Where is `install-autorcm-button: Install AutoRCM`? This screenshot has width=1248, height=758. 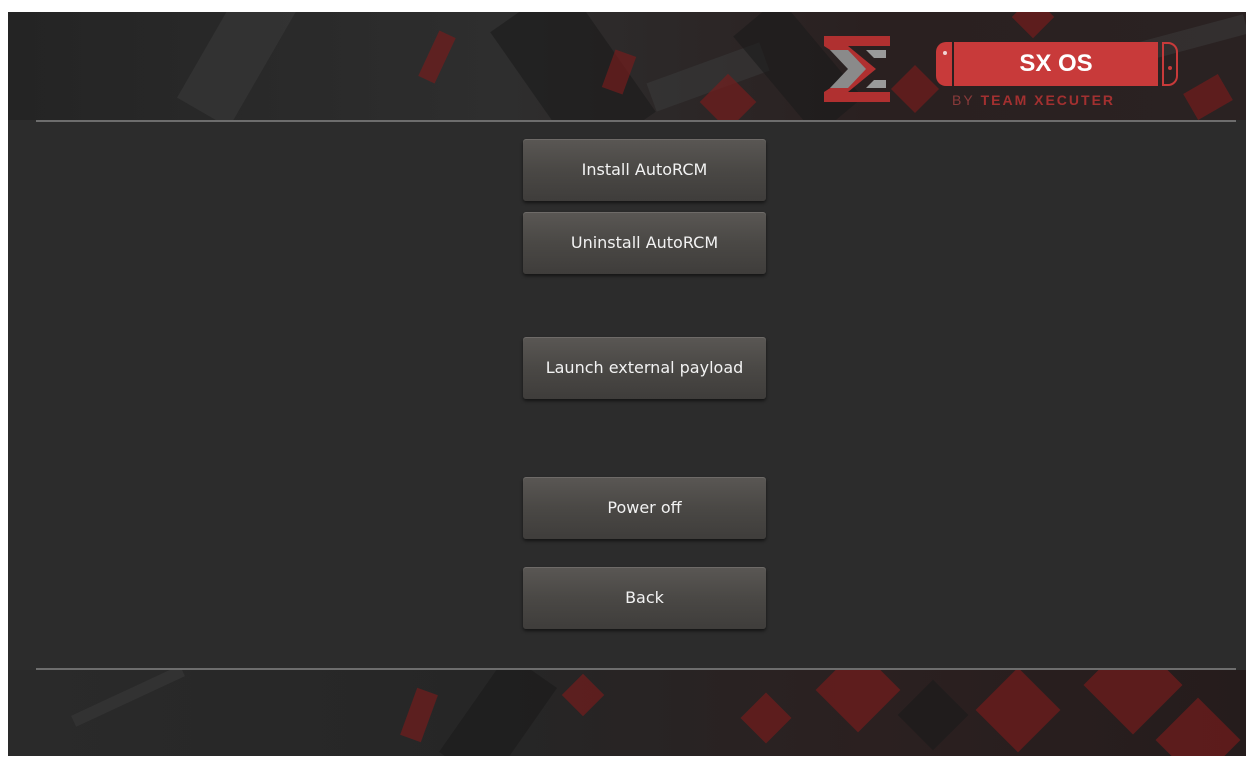
install-autorcm-button: Install AutoRCM is located at coordinates (644, 170).